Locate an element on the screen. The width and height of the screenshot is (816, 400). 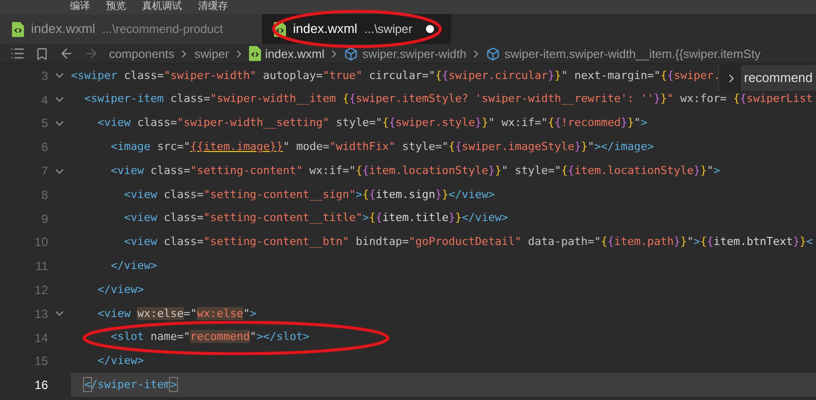
line-number: 5 is located at coordinates (44, 123).